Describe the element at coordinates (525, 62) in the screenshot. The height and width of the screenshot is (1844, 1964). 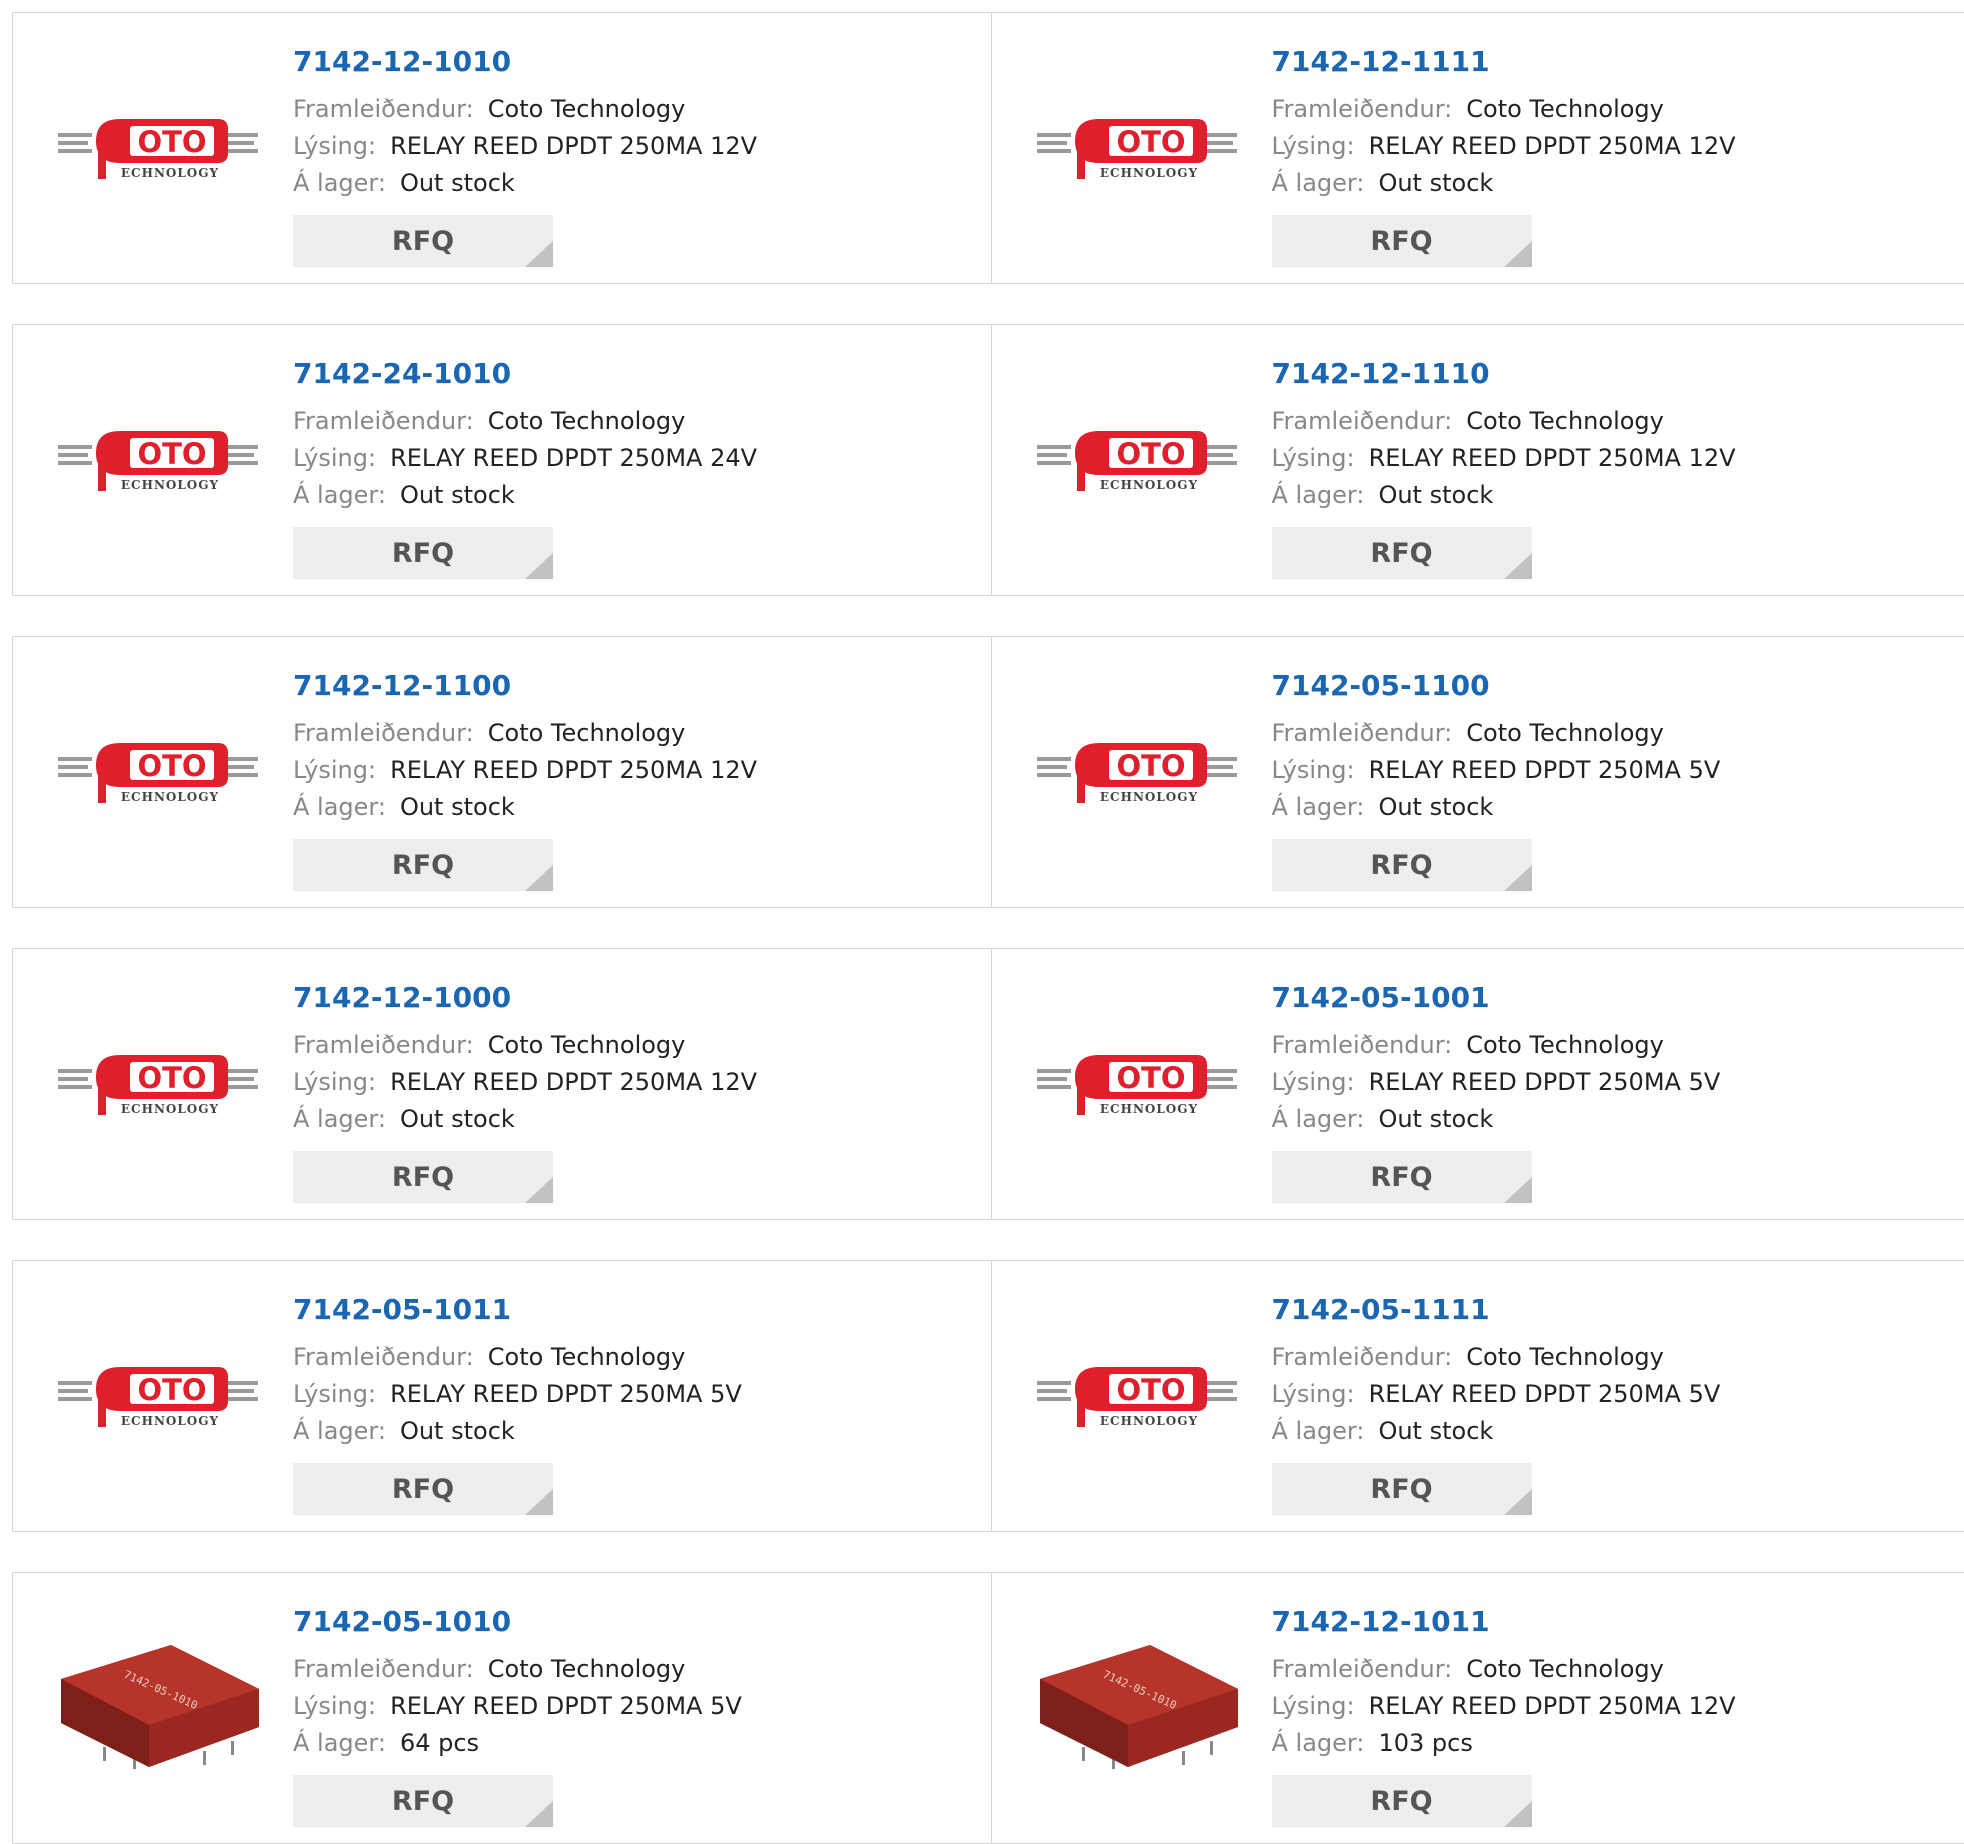
I see `part-number-link: 7142-12-1010` at that location.